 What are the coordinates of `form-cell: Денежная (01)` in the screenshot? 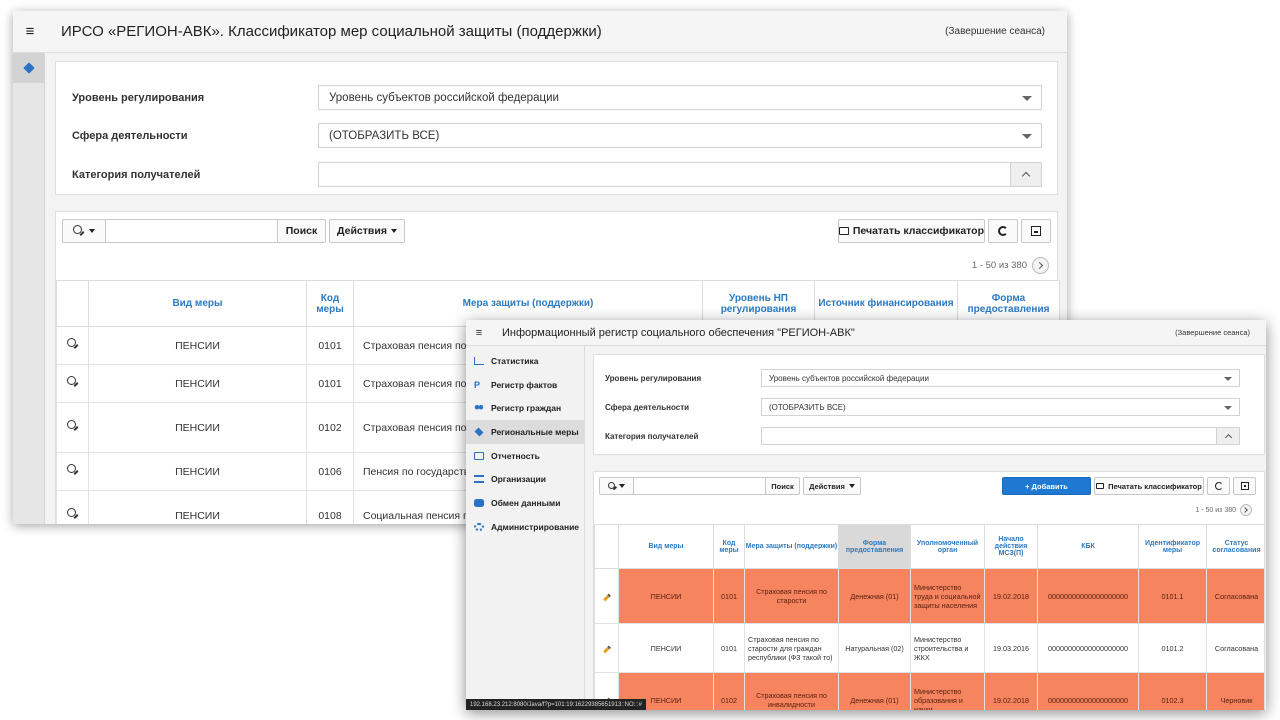 It's located at (874, 691).